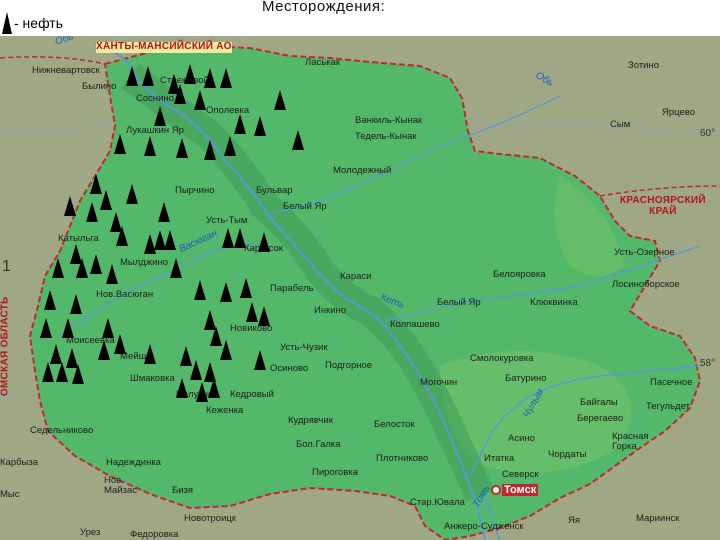 The height and width of the screenshot is (540, 720). What do you see at coordinates (526, 378) in the screenshot?
I see `place-batyrino: Батурино` at bounding box center [526, 378].